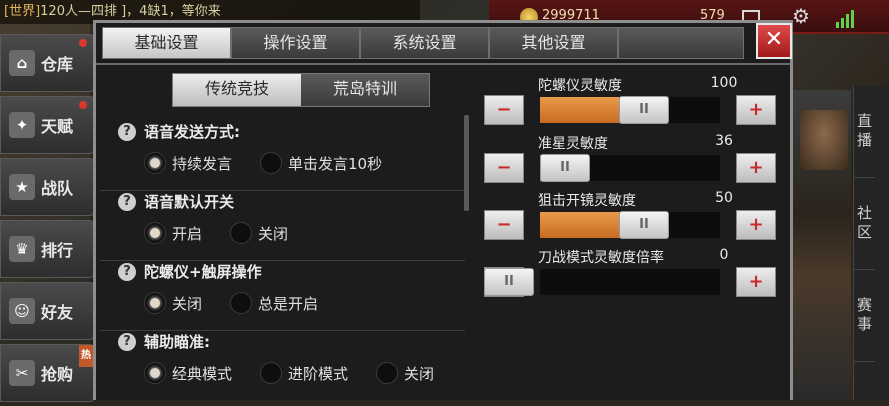  I want to click on close-button: ✕, so click(774, 41).